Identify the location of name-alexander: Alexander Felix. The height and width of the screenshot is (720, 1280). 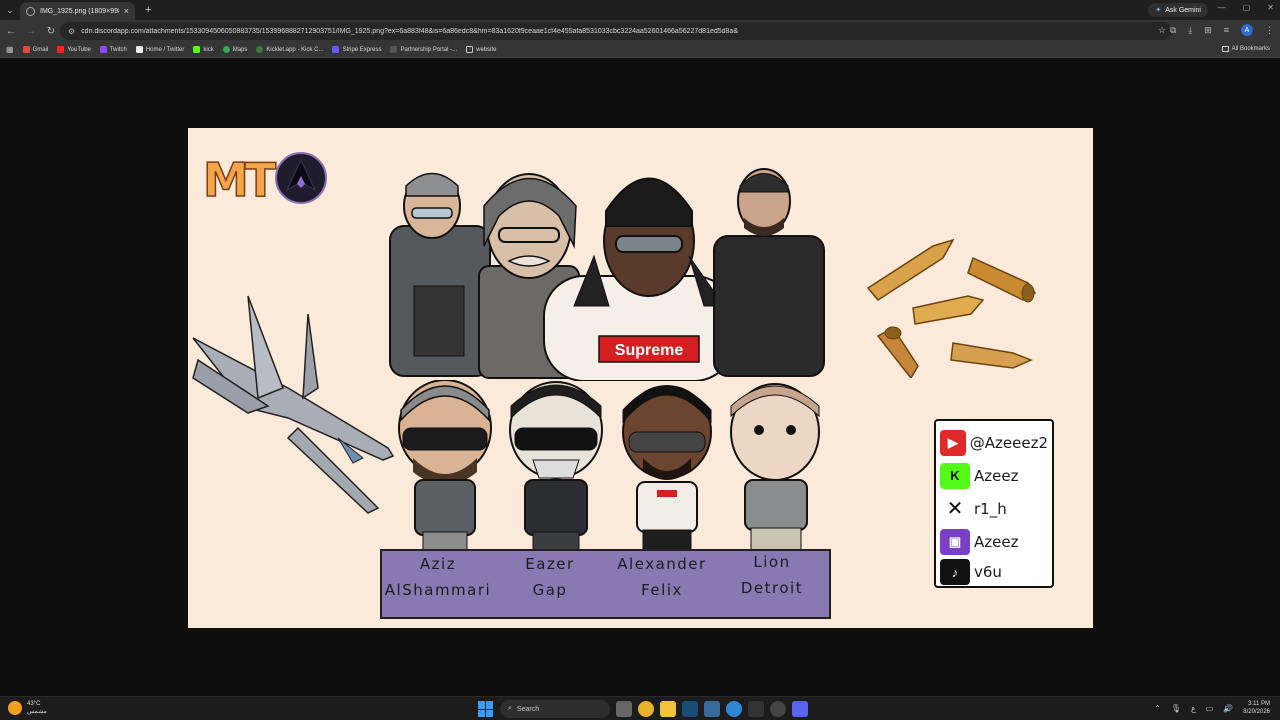
(662, 577).